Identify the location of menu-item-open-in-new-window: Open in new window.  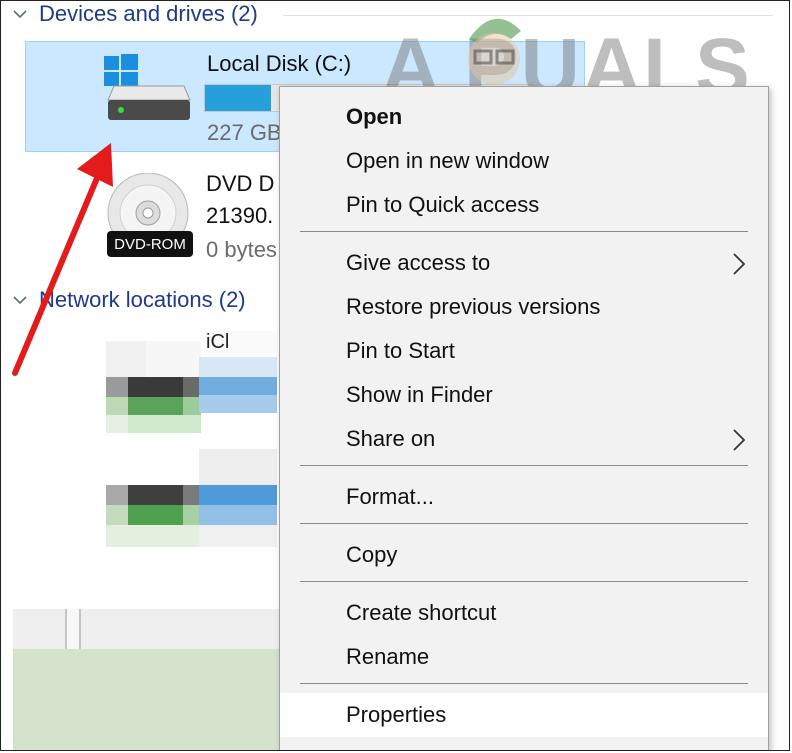
(524, 161).